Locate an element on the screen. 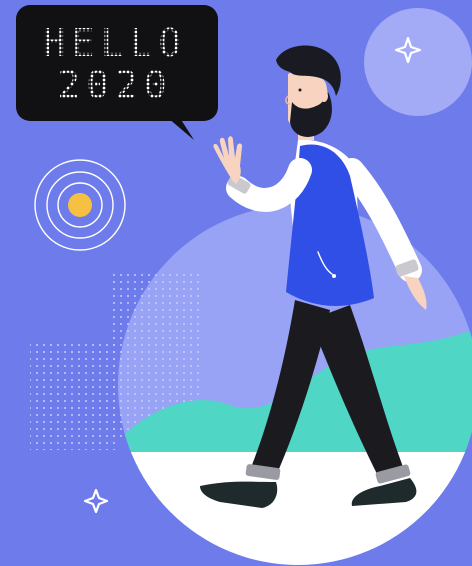 The height and width of the screenshot is (566, 472). top-right-circle is located at coordinates (418, 62).